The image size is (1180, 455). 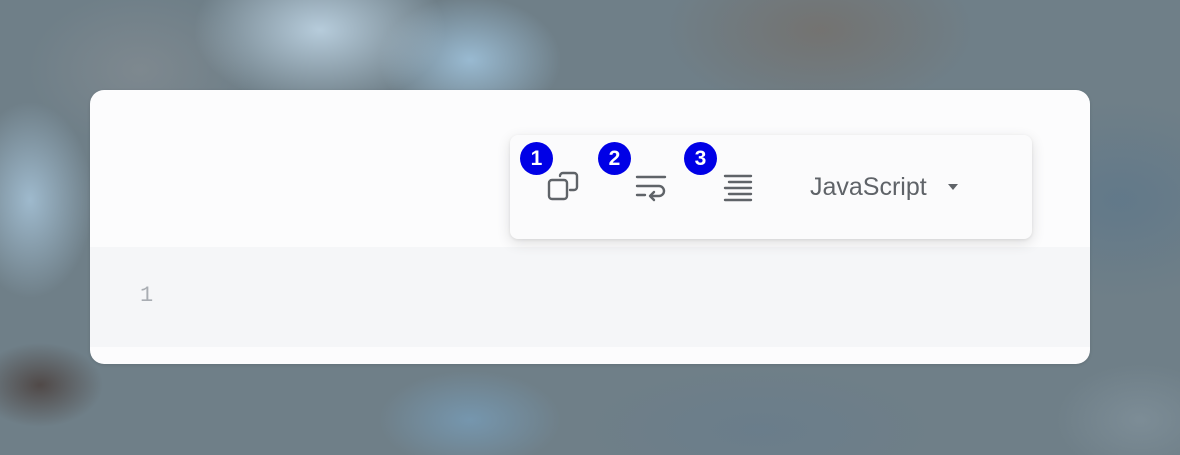 I want to click on language-select: JavaScript, so click(x=884, y=187).